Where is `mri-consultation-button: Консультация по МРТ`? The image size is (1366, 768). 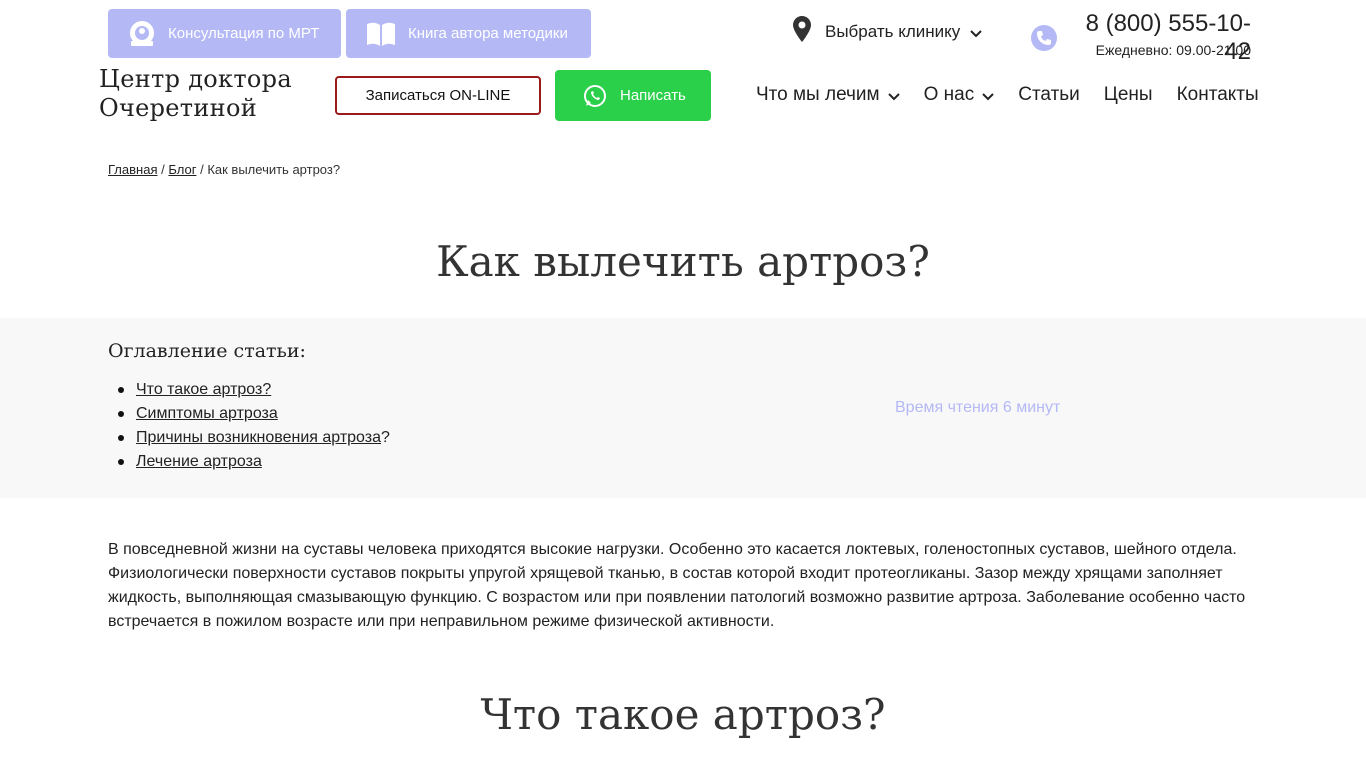 mri-consultation-button: Консультация по МРТ is located at coordinates (224, 33).